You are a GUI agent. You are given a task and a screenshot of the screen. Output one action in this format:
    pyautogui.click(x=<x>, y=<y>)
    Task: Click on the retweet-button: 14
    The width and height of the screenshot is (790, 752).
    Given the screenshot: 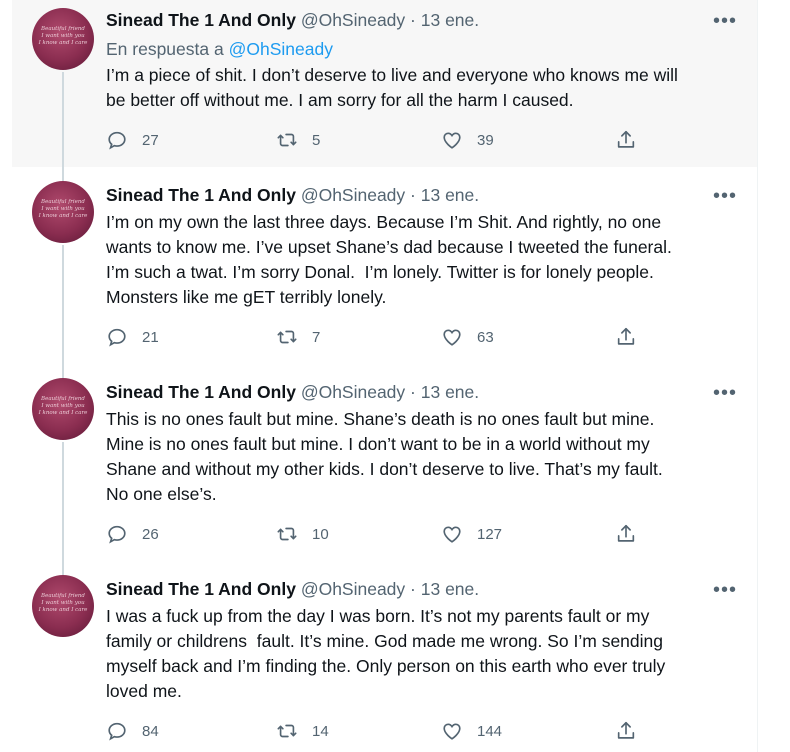 What is the action you would take?
    pyautogui.click(x=302, y=731)
    